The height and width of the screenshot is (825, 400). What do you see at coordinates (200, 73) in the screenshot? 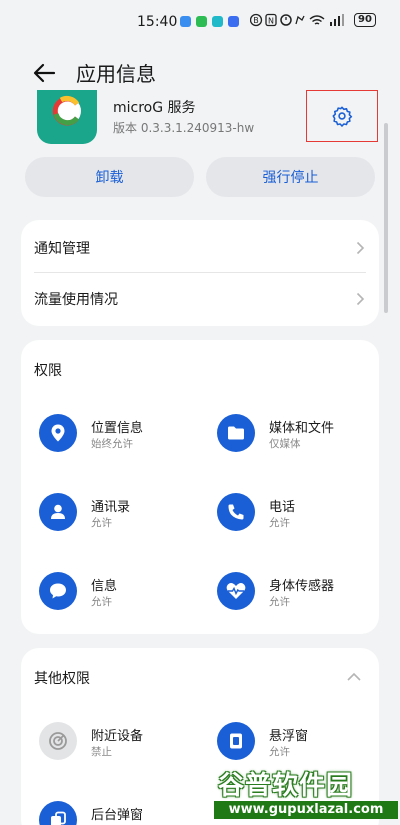
I see `app-bar: 应用信息` at bounding box center [200, 73].